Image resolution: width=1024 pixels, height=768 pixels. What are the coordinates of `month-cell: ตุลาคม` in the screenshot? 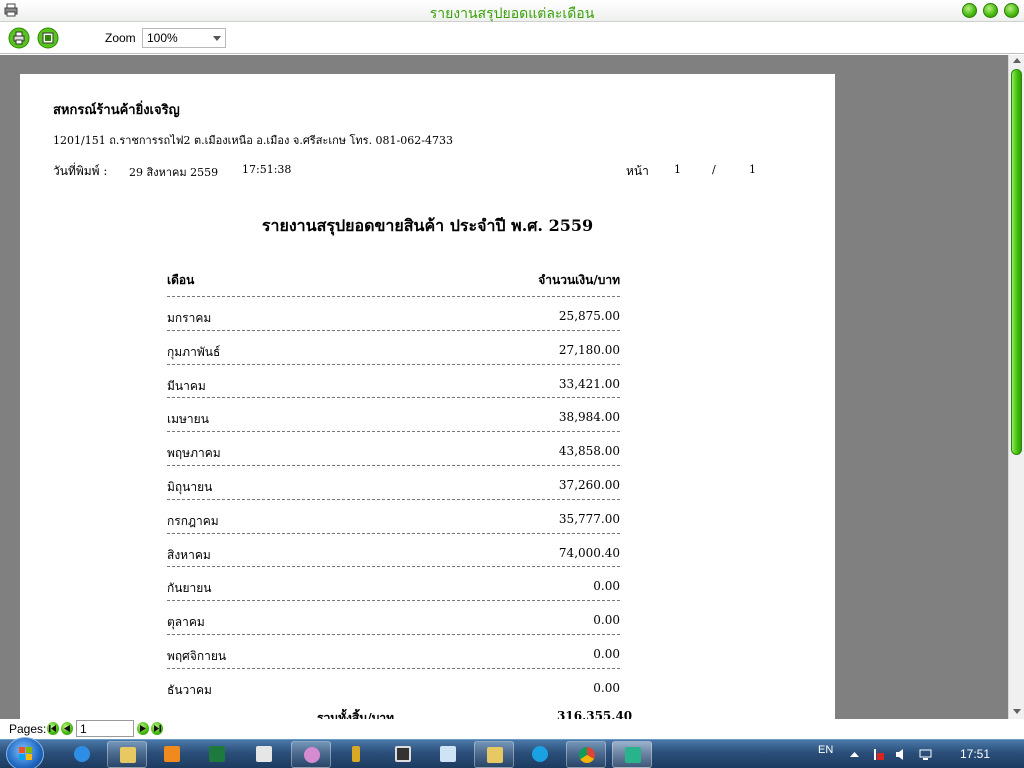 It's located at (186, 622).